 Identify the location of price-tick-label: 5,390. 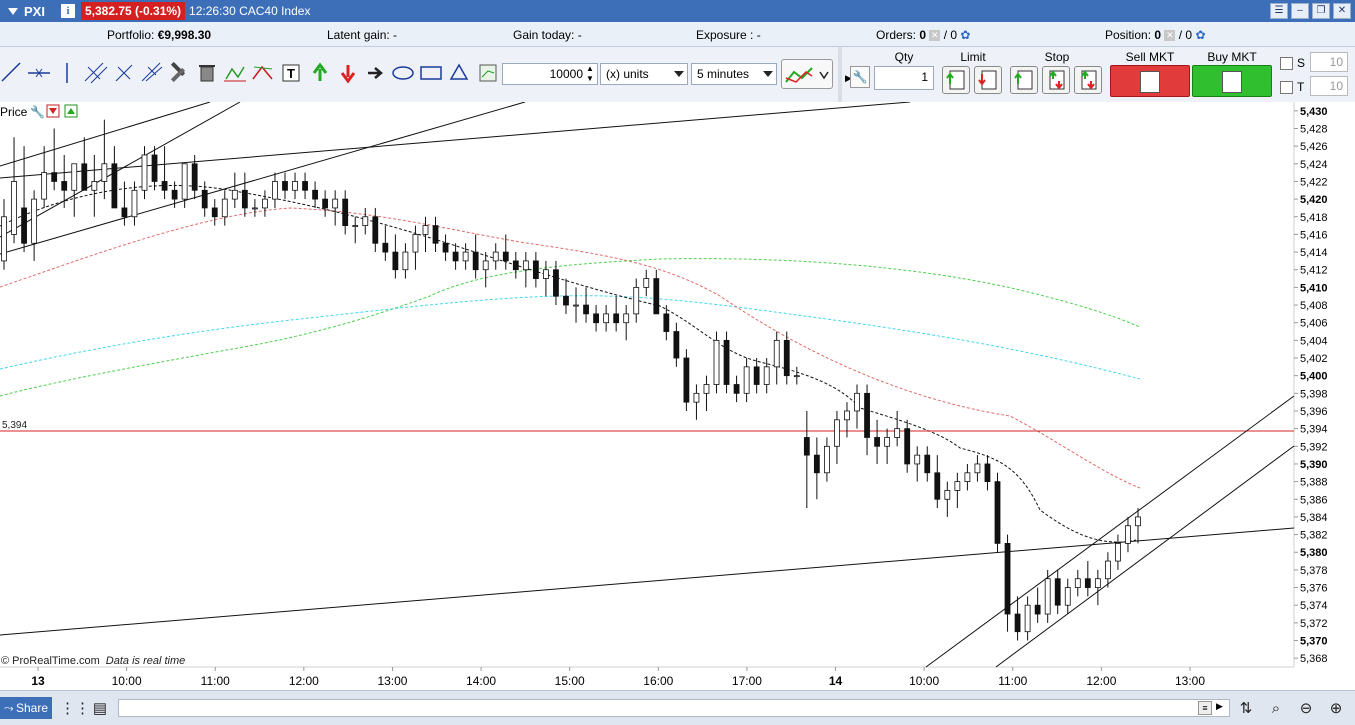
(1314, 465).